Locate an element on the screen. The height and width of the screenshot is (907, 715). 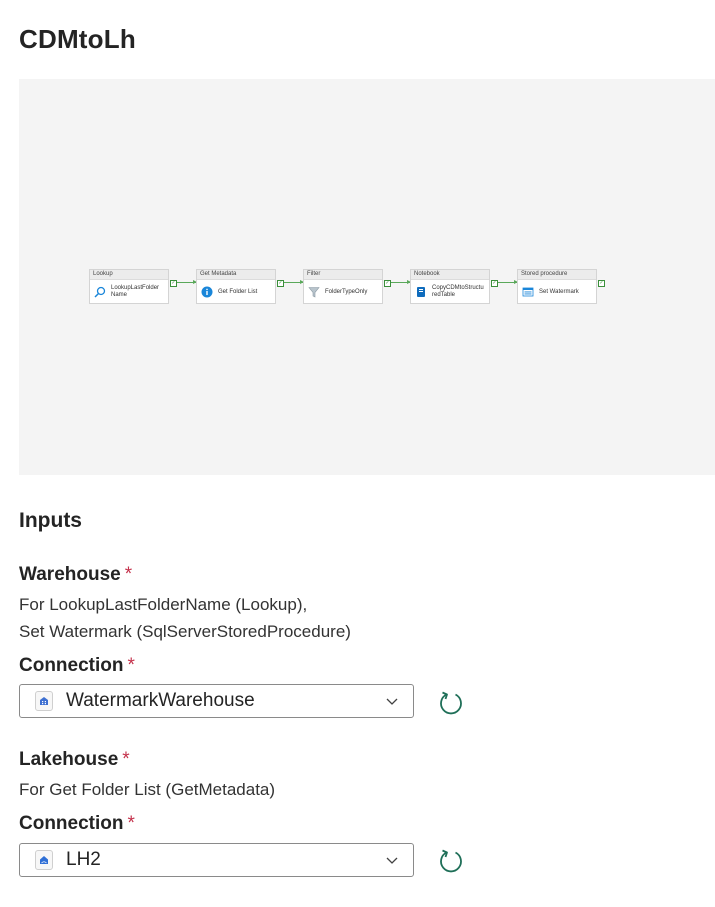
page-title: CDMtoLh is located at coordinates (77, 39).